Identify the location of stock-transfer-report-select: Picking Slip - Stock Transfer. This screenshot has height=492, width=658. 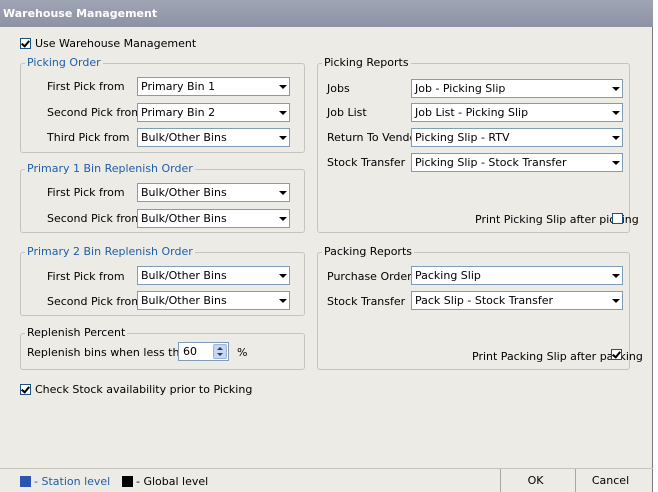
(517, 162).